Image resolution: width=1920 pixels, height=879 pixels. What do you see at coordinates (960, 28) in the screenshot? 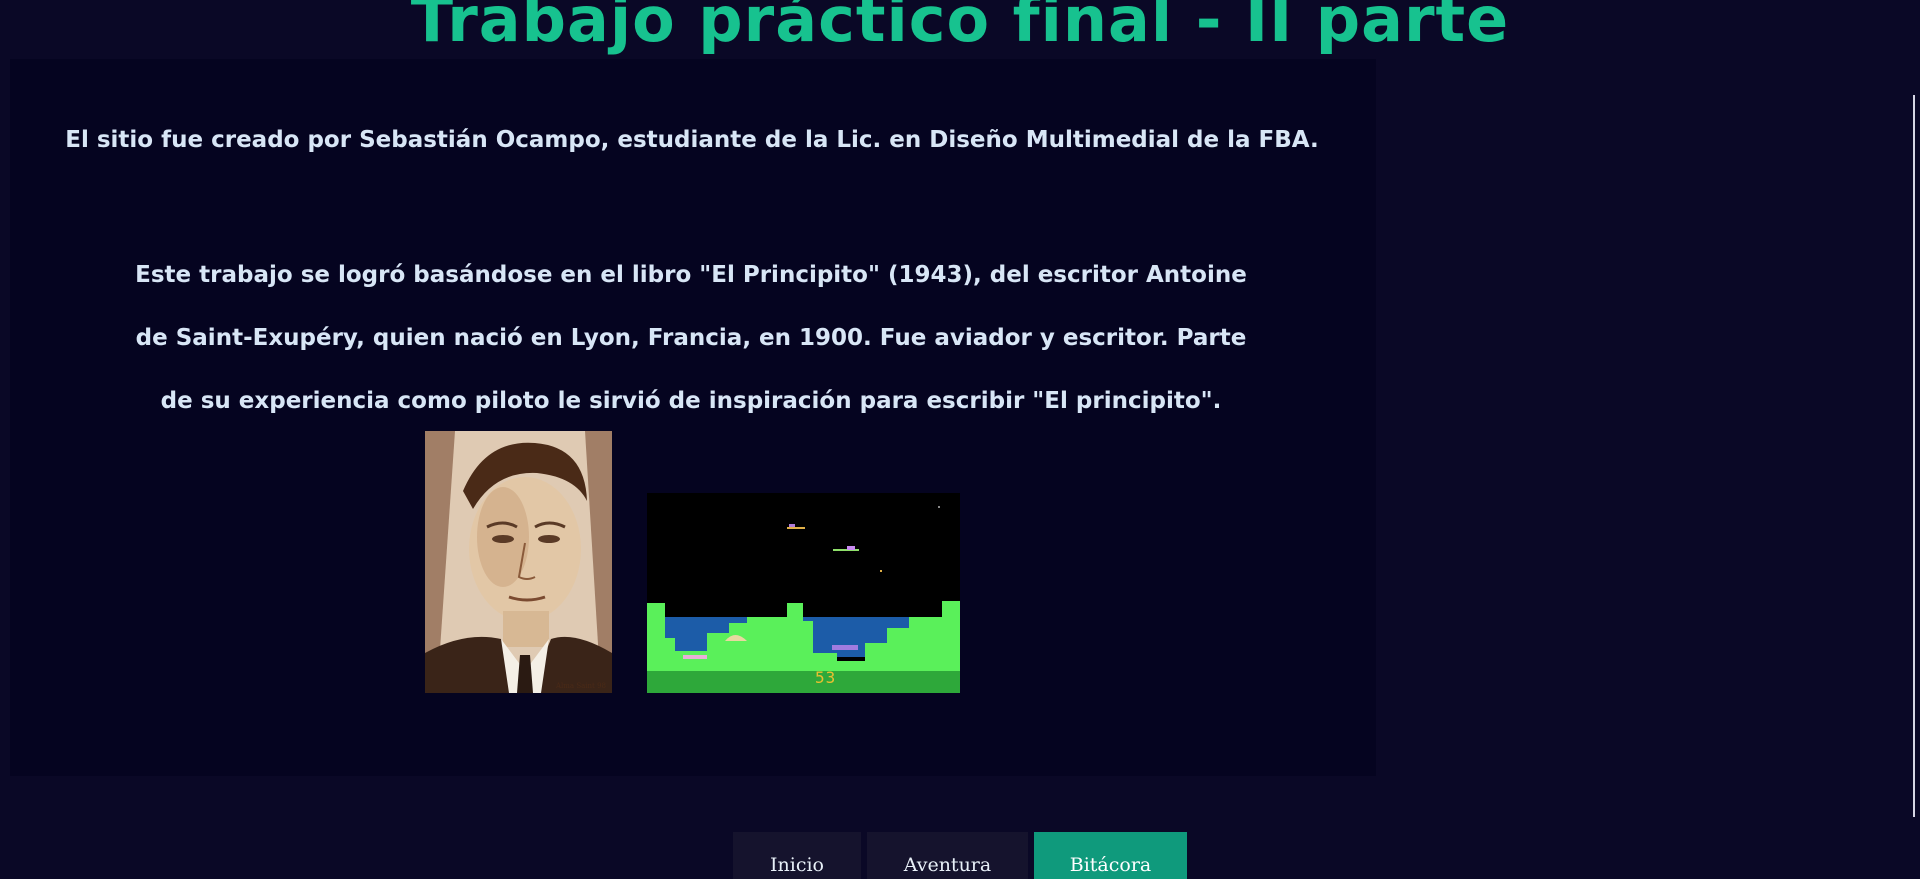
I see `page-title: Trabajo práctico final - II parte` at bounding box center [960, 28].